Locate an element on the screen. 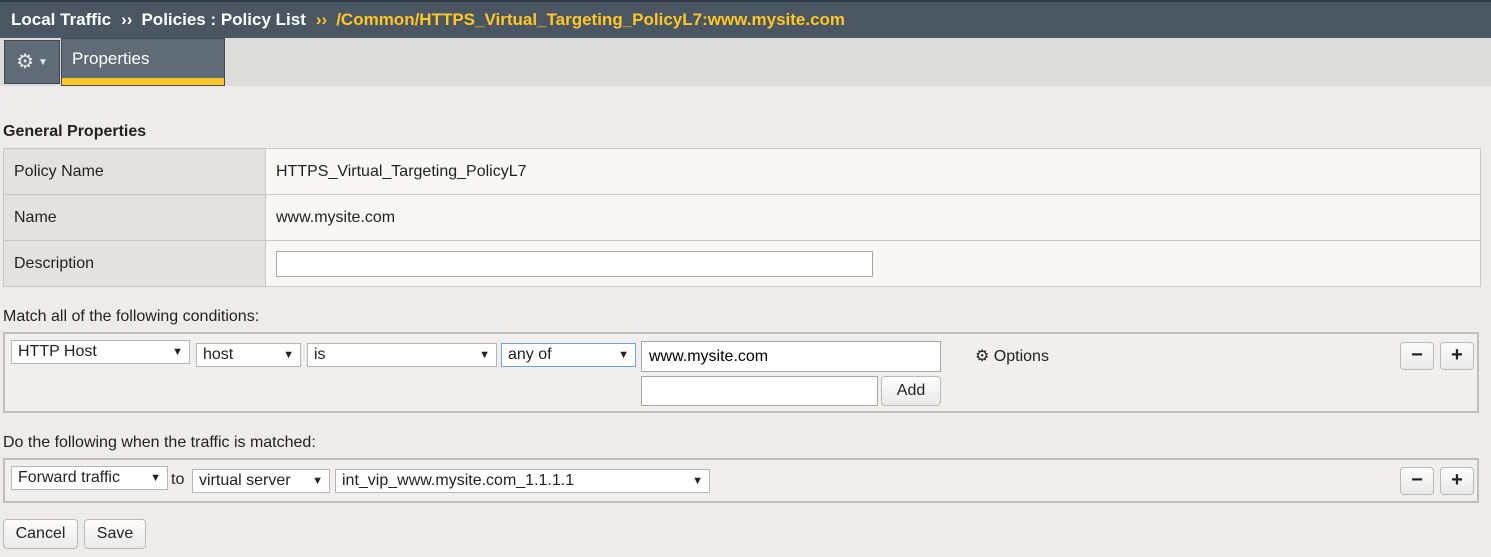 Image resolution: width=1491 pixels, height=557 pixels. target-value: int_vip_www.mysite.com_1.1.1.1 is located at coordinates (458, 480).